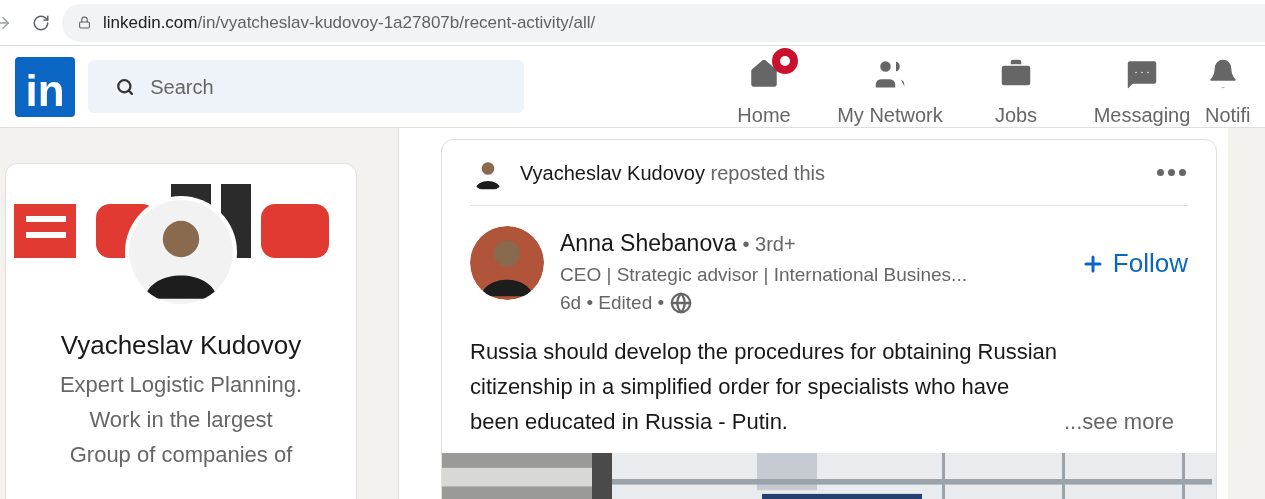 The height and width of the screenshot is (499, 1265). Describe the element at coordinates (769, 244) in the screenshot. I see `connection-degree: • 3rd+` at that location.